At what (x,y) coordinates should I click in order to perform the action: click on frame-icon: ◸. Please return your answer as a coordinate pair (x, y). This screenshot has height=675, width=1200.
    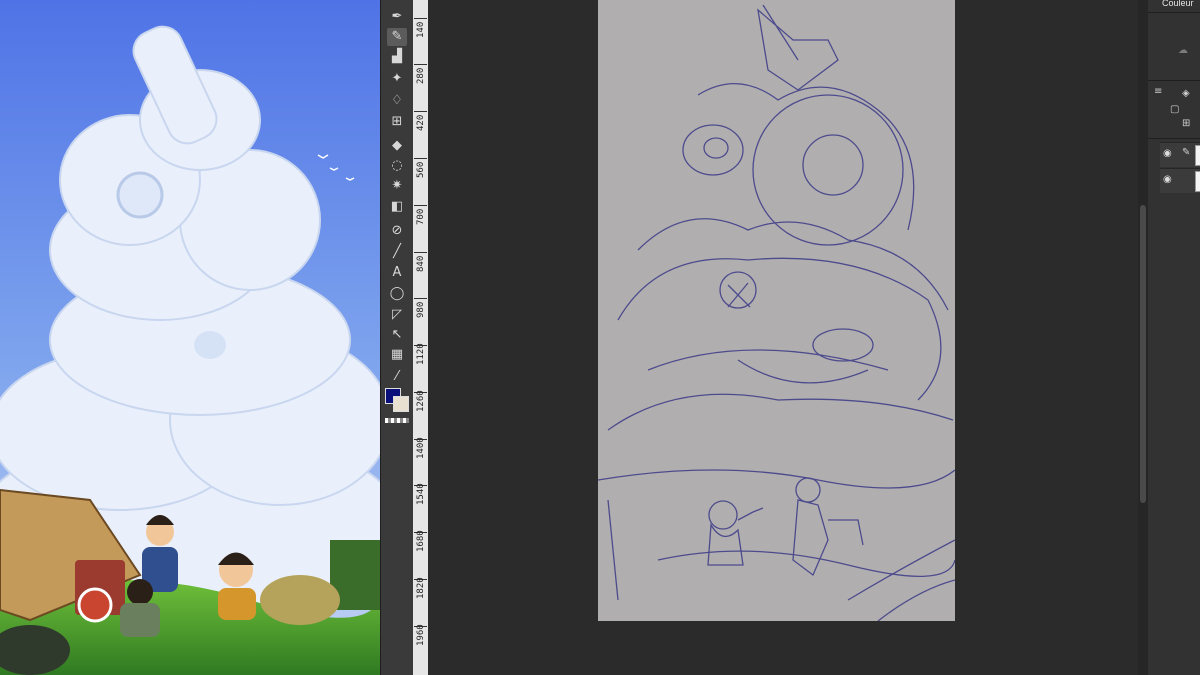
    Looking at the image, I should click on (397, 315).